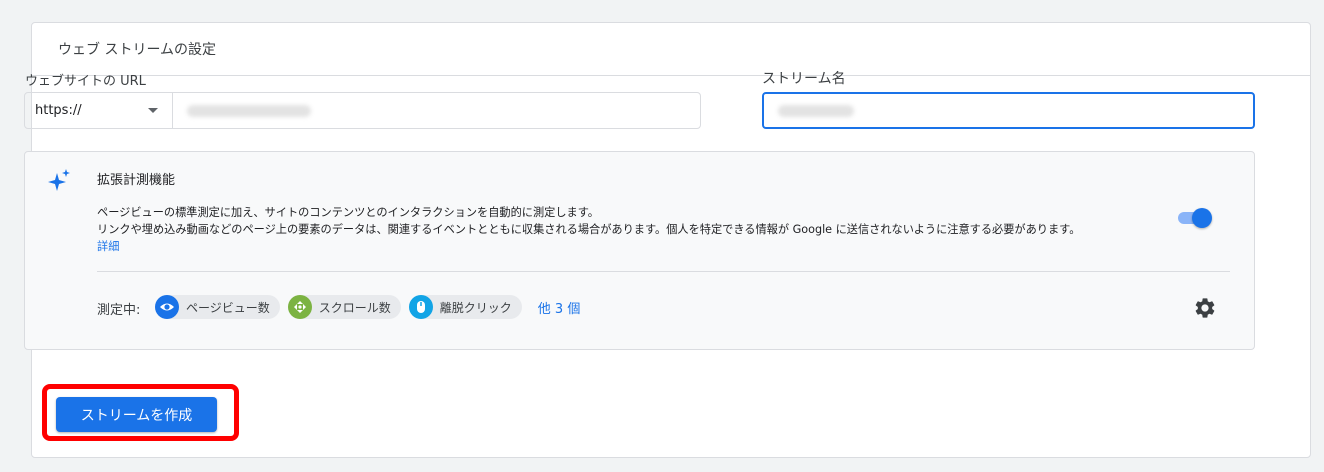 This screenshot has width=1324, height=472. Describe the element at coordinates (85, 81) in the screenshot. I see `url-field-label: ウェブサイトの URL` at that location.